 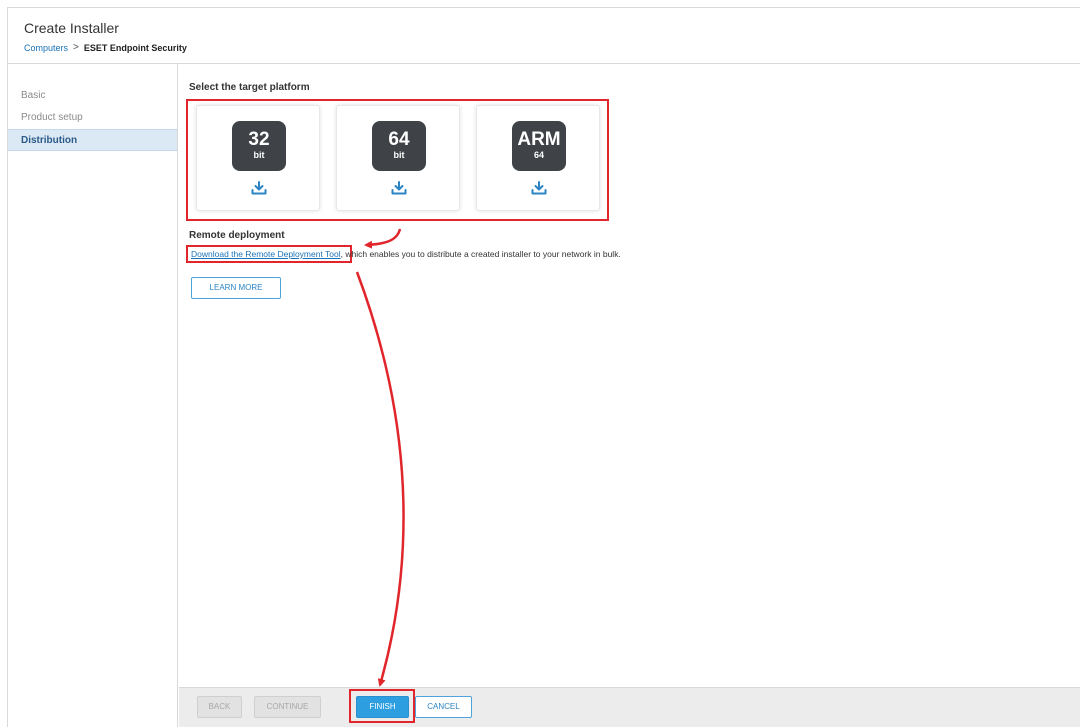 What do you see at coordinates (237, 235) in the screenshot?
I see `remote-deployment-title: Remote deployment` at bounding box center [237, 235].